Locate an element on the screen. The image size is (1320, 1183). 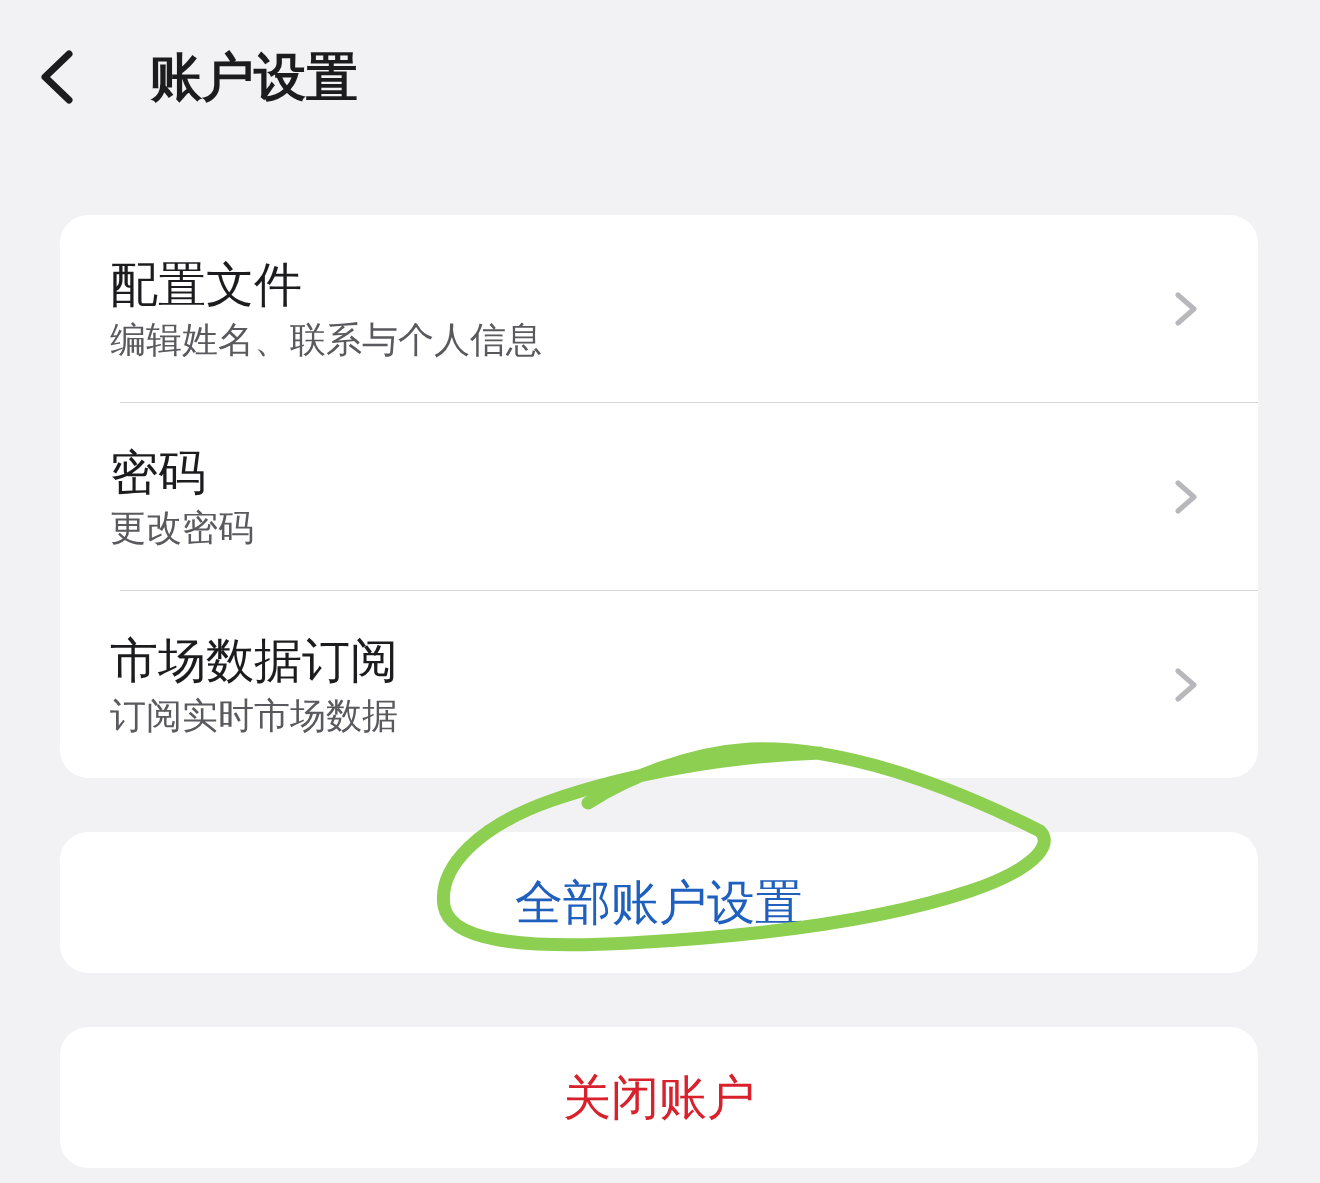
back-chevron-icon is located at coordinates (57, 77).